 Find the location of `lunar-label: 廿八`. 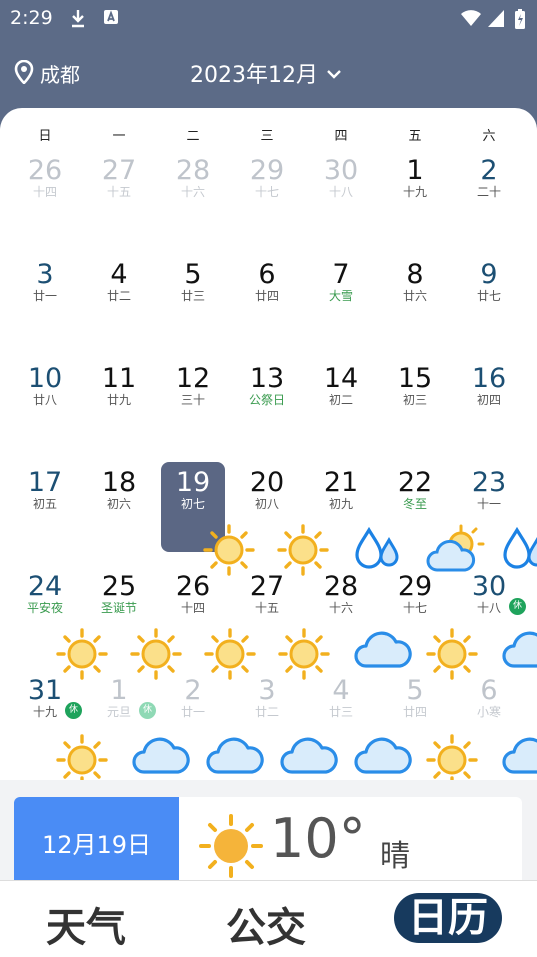

lunar-label: 廿八 is located at coordinates (44, 400).